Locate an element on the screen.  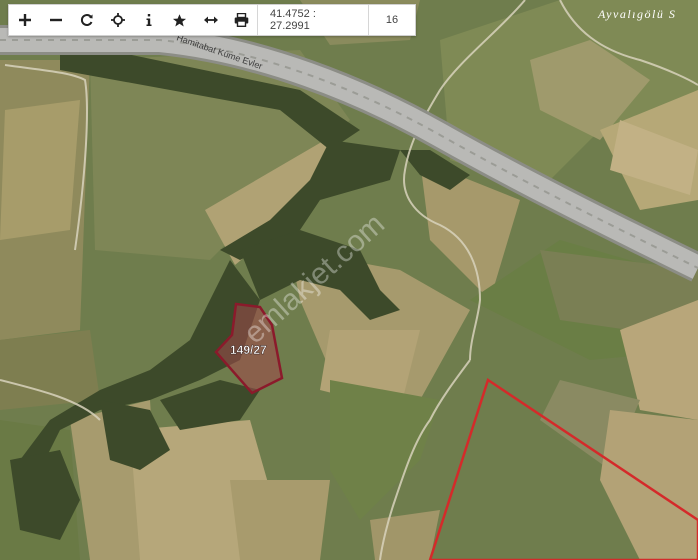
coordinates-readout: 41.4752 : 27.2991 is located at coordinates (312, 20).